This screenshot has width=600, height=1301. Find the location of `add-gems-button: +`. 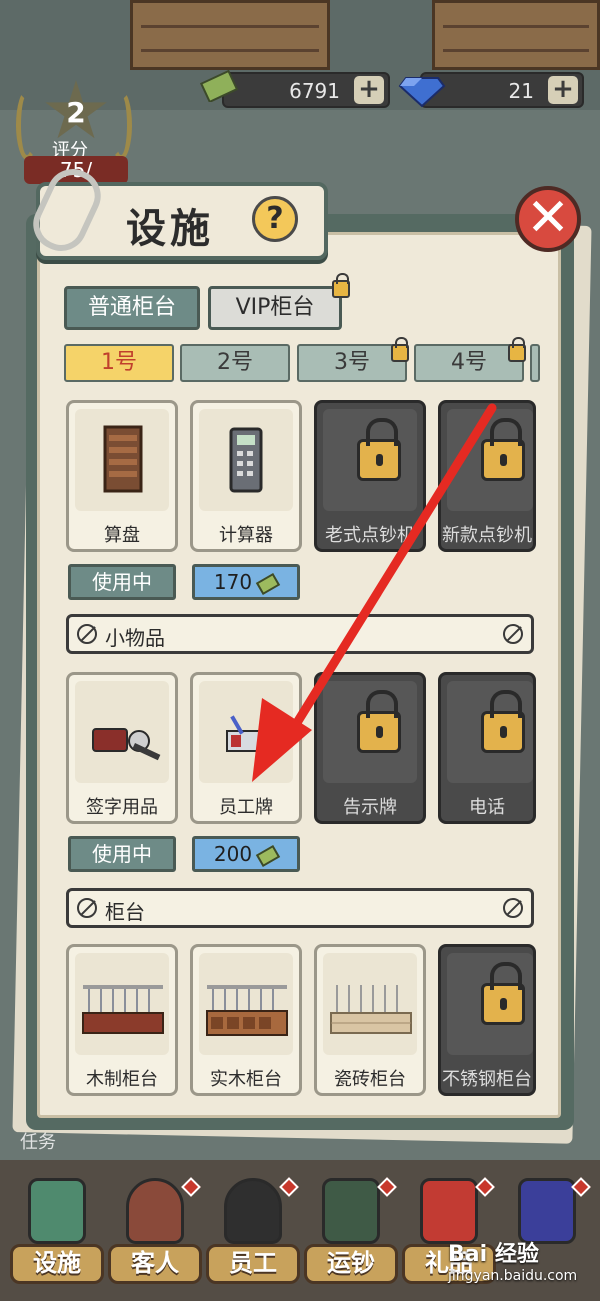

add-gems-button: + is located at coordinates (563, 90).